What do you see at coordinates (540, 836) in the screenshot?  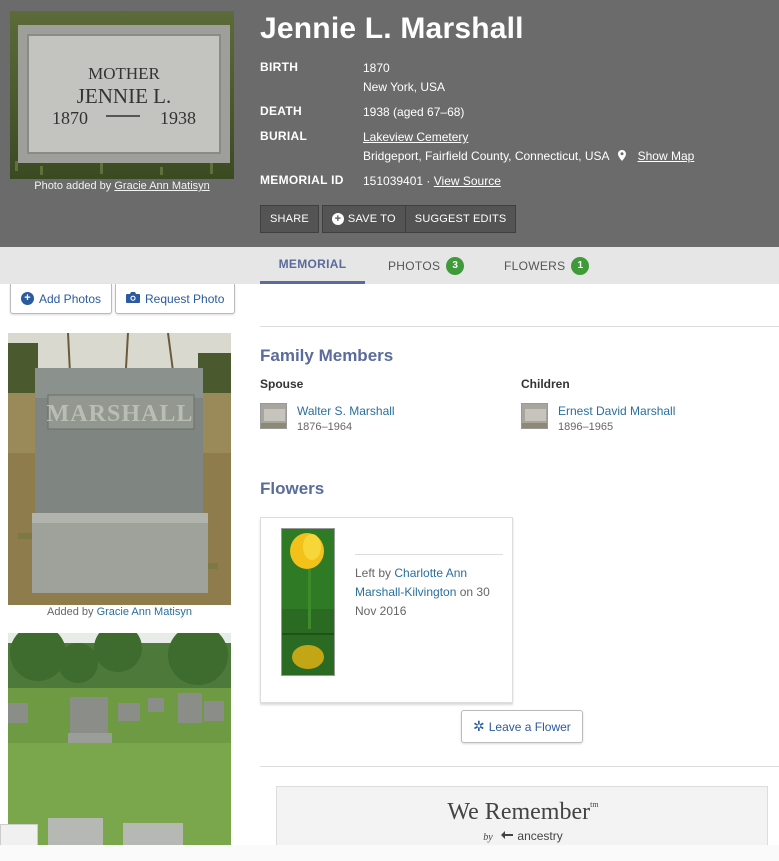 I see `ancestry-brand: ancestry` at bounding box center [540, 836].